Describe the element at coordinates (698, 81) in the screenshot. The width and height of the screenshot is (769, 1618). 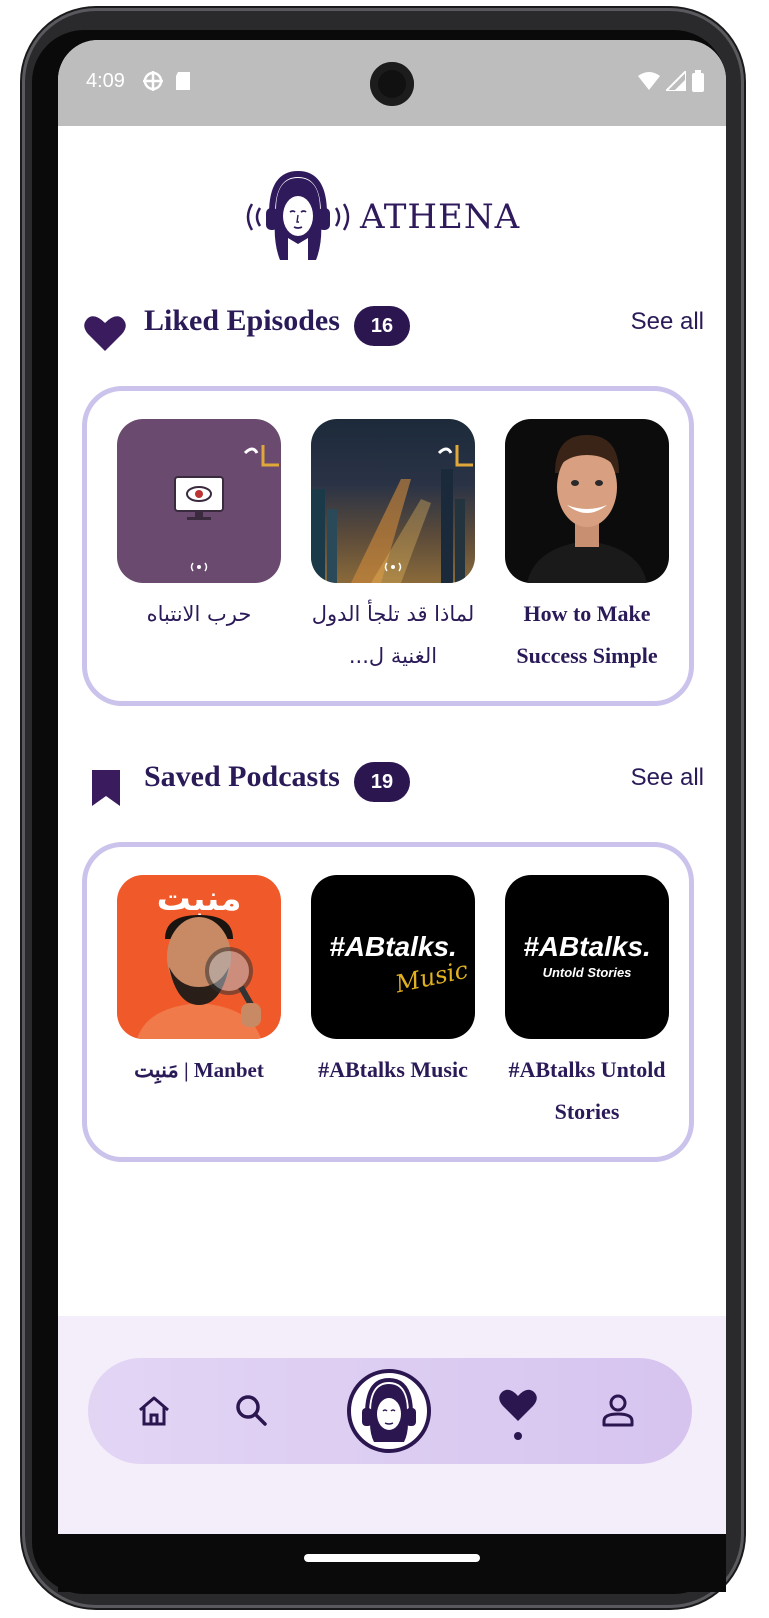
I see `battery-icon` at that location.